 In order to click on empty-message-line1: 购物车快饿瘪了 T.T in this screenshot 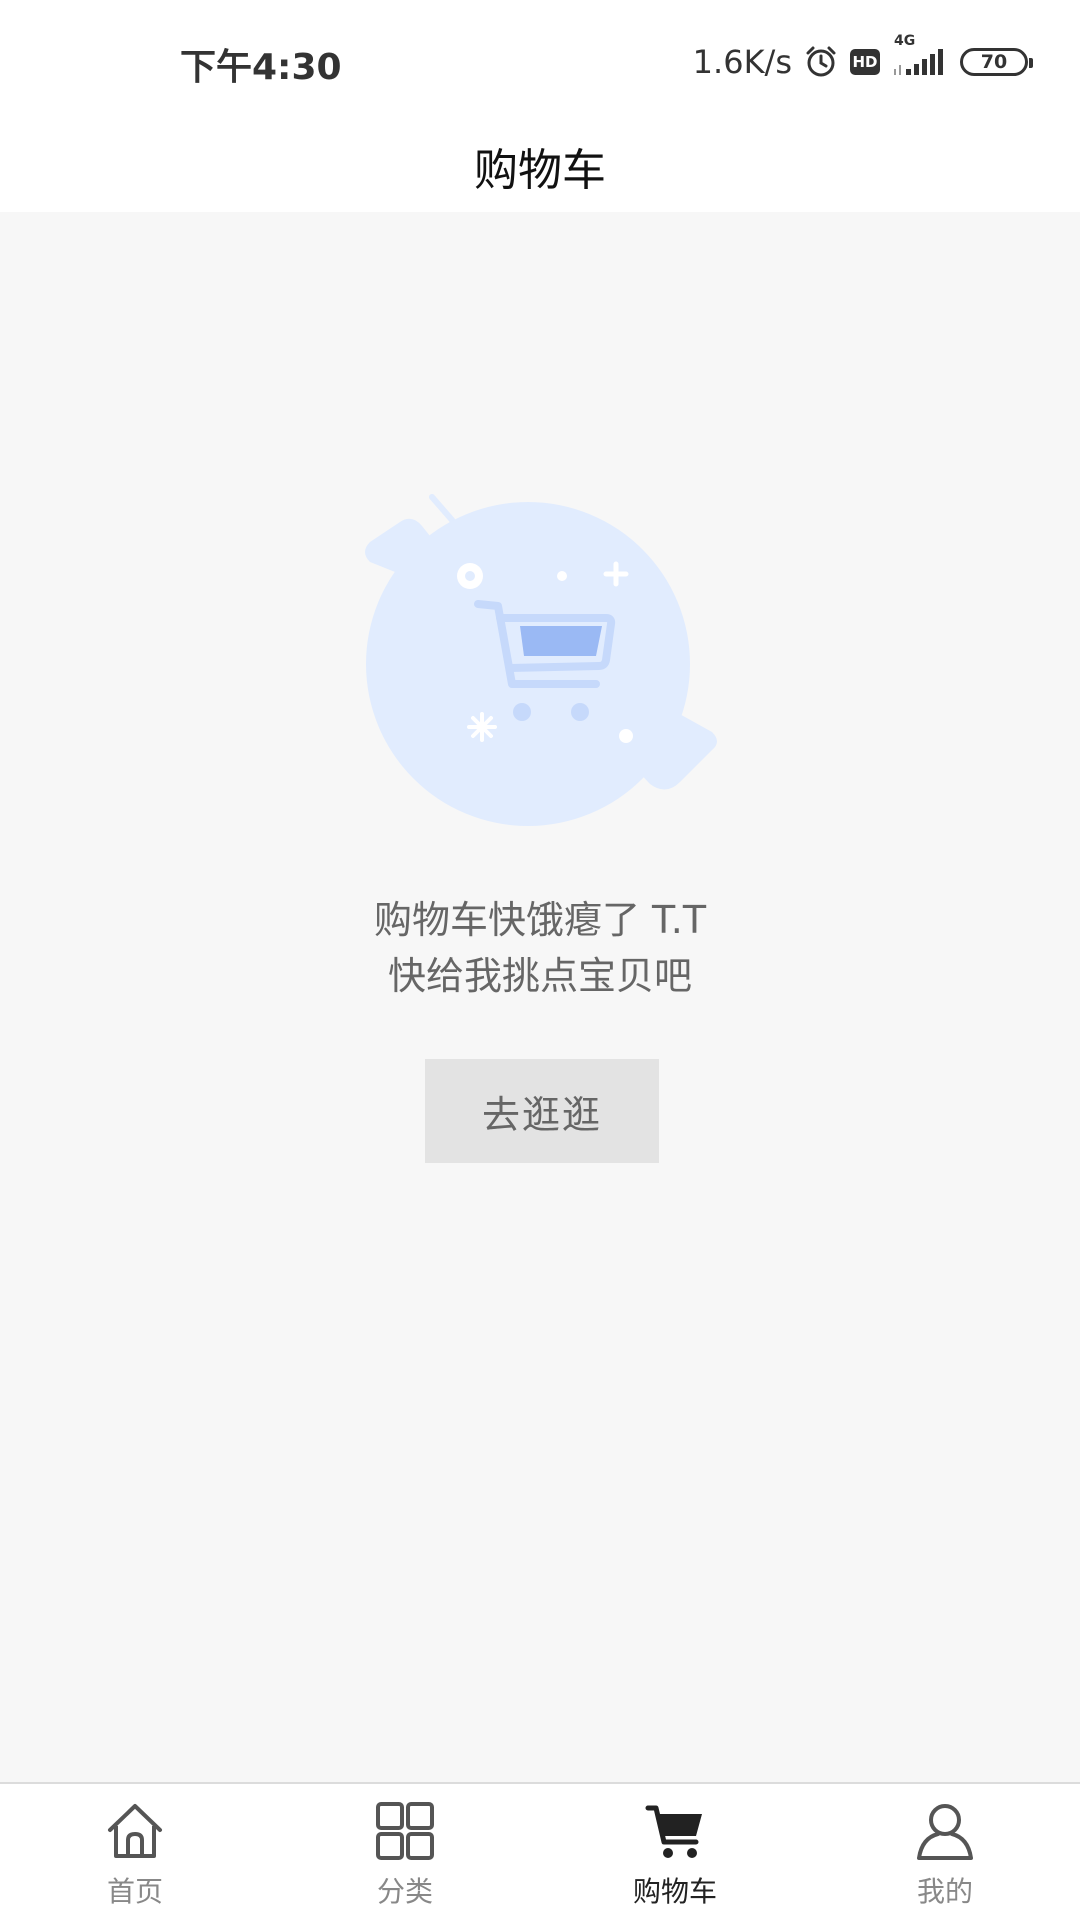, I will do `click(540, 920)`.